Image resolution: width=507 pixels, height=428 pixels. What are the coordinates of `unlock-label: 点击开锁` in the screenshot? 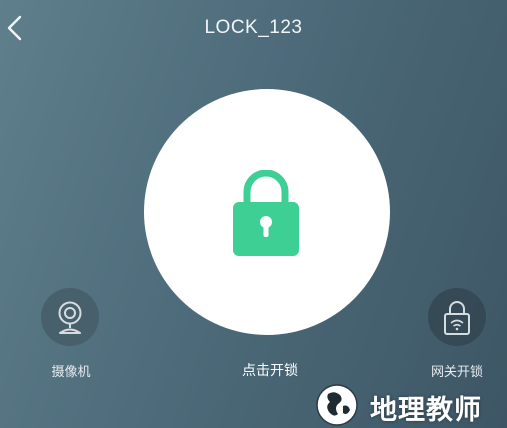 It's located at (270, 370).